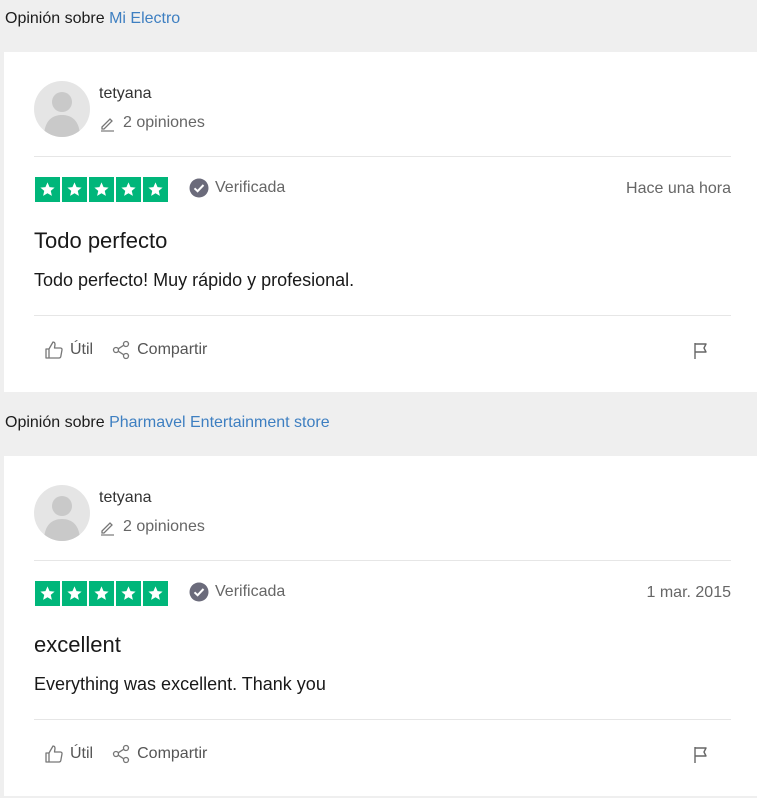  Describe the element at coordinates (77, 645) in the screenshot. I see `review-title: excellent` at that location.